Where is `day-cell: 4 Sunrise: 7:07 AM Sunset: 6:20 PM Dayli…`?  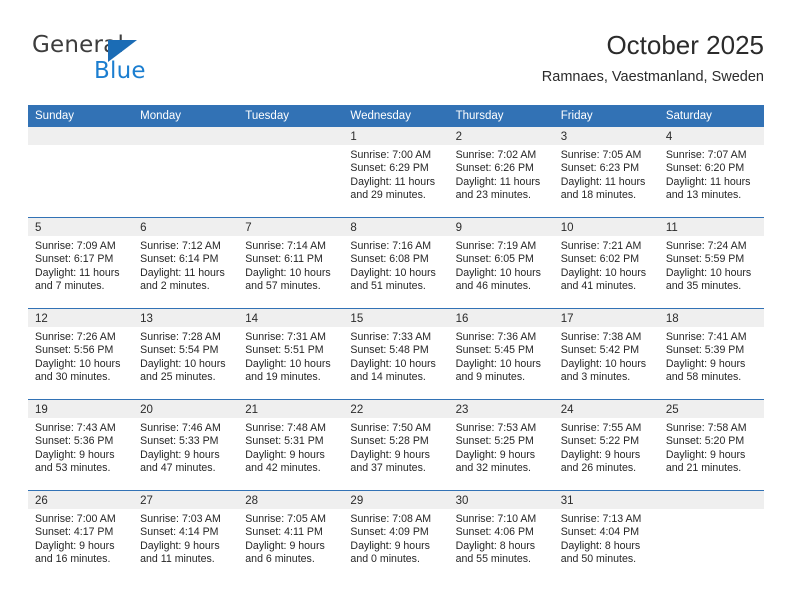 day-cell: 4 Sunrise: 7:07 AM Sunset: 6:20 PM Dayli… is located at coordinates (711, 172).